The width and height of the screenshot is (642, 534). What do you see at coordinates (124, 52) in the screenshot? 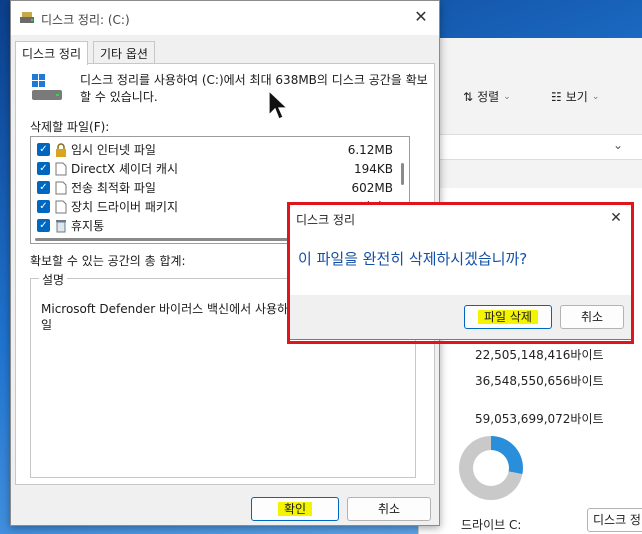
I see `tab-more-options: 기타 옵션` at bounding box center [124, 52].